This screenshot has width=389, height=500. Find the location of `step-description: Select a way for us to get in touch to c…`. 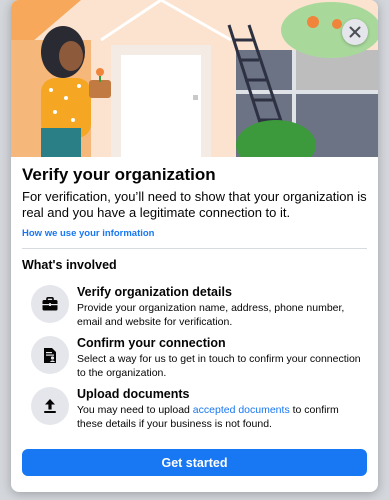

step-description: Select a way for us to get in touch to c… is located at coordinates (219, 366).